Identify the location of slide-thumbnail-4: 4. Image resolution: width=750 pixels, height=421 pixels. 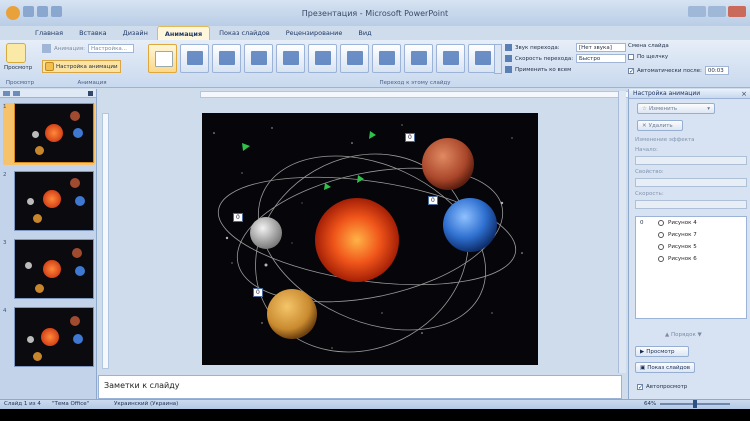
(49, 338).